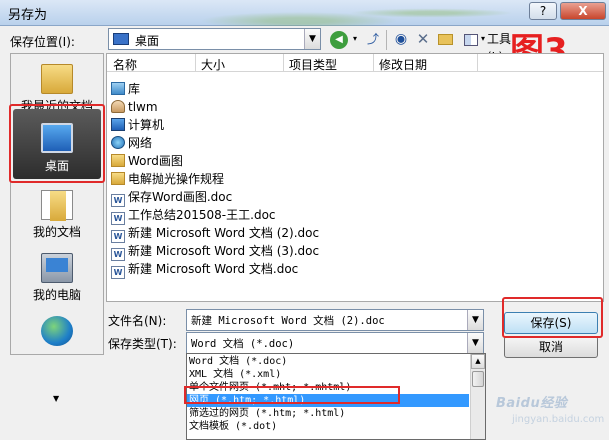 The width and height of the screenshot is (609, 440). I want to click on file-name: 计算机, so click(146, 125).